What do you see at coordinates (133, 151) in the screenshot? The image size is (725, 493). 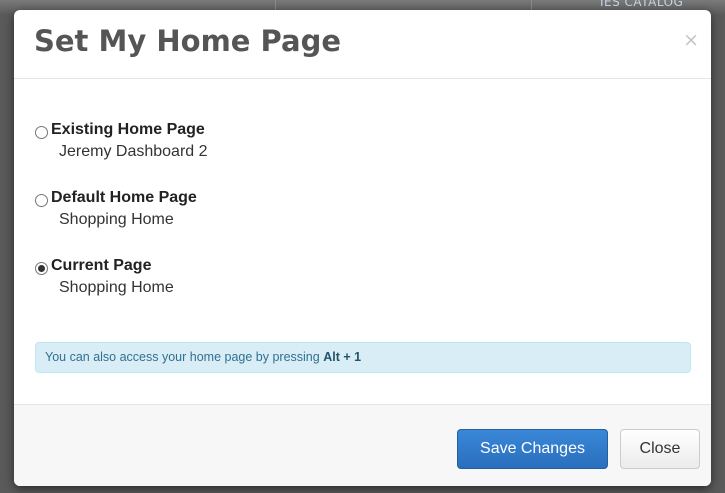 I see `option-subtitle: Jeremy Dashboard 2` at bounding box center [133, 151].